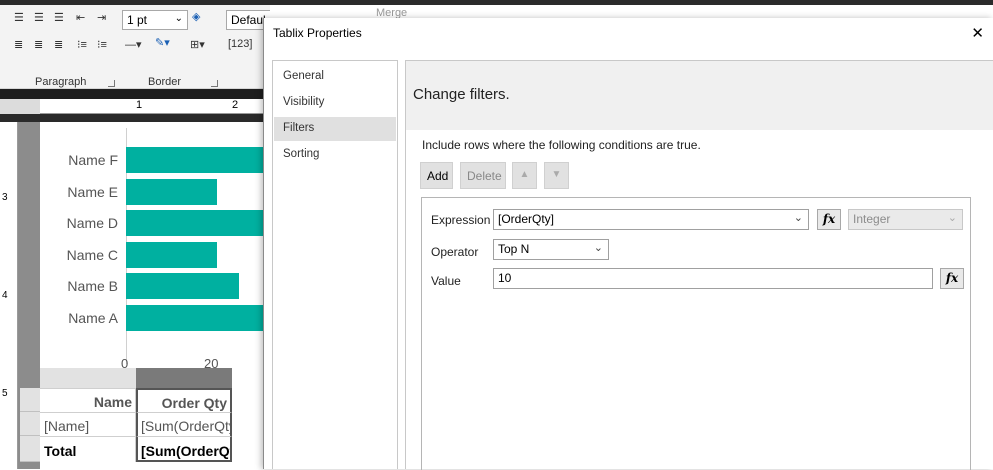 The image size is (993, 470). Describe the element at coordinates (304, 102) in the screenshot. I see `nav-item-label: Visibility` at that location.